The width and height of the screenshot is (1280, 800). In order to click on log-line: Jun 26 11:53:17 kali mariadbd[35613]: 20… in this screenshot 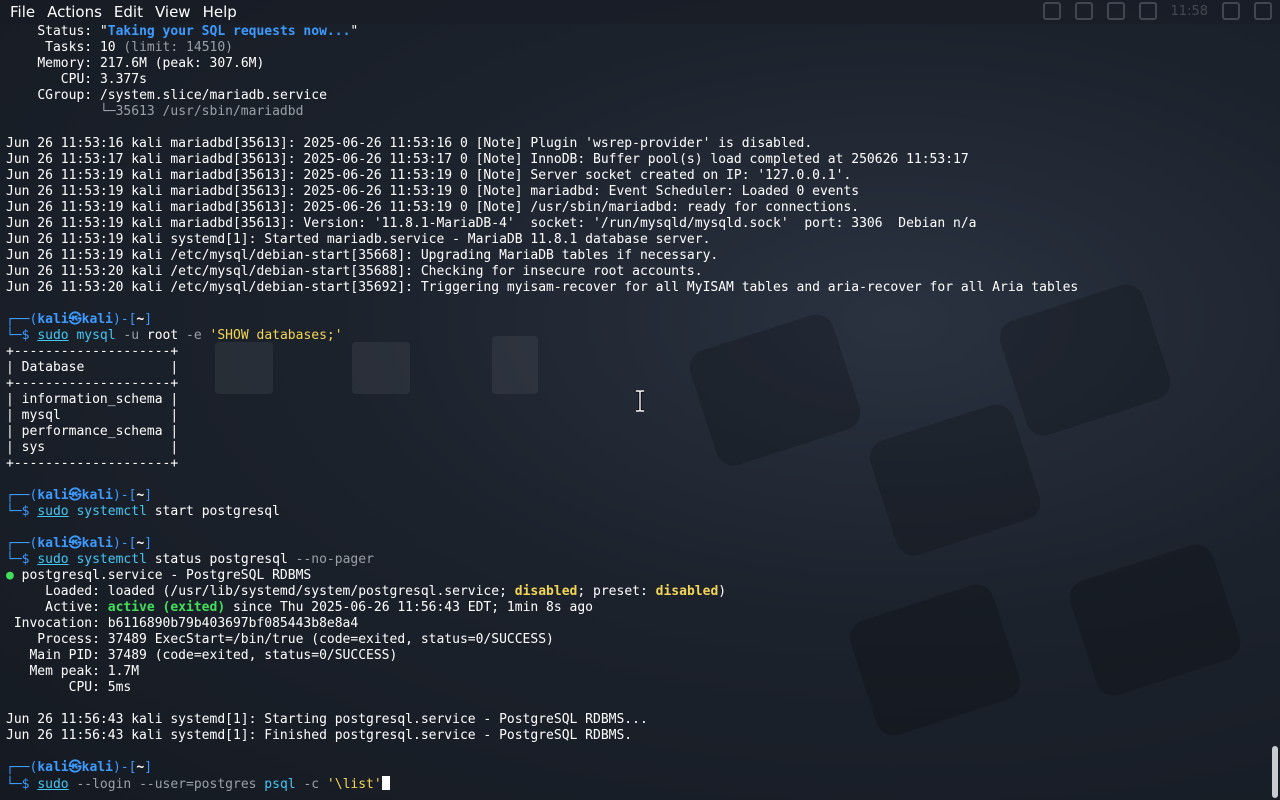, I will do `click(487, 159)`.